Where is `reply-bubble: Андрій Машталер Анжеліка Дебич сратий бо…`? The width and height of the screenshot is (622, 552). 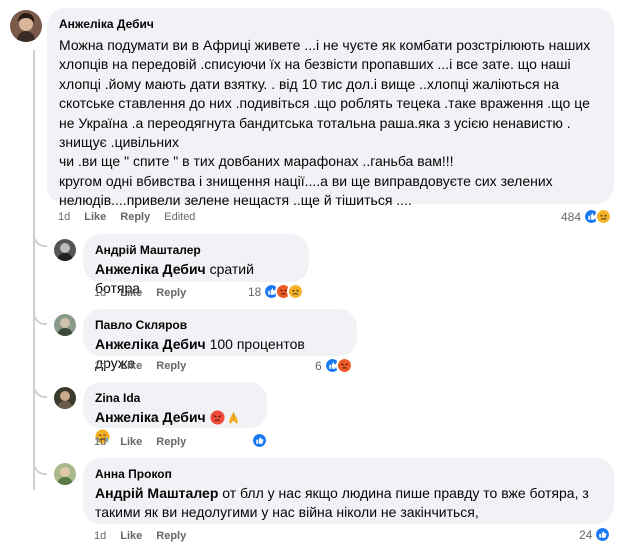 reply-bubble: Андрій Машталер Анжеліка Дебич сратий бо… is located at coordinates (196, 265).